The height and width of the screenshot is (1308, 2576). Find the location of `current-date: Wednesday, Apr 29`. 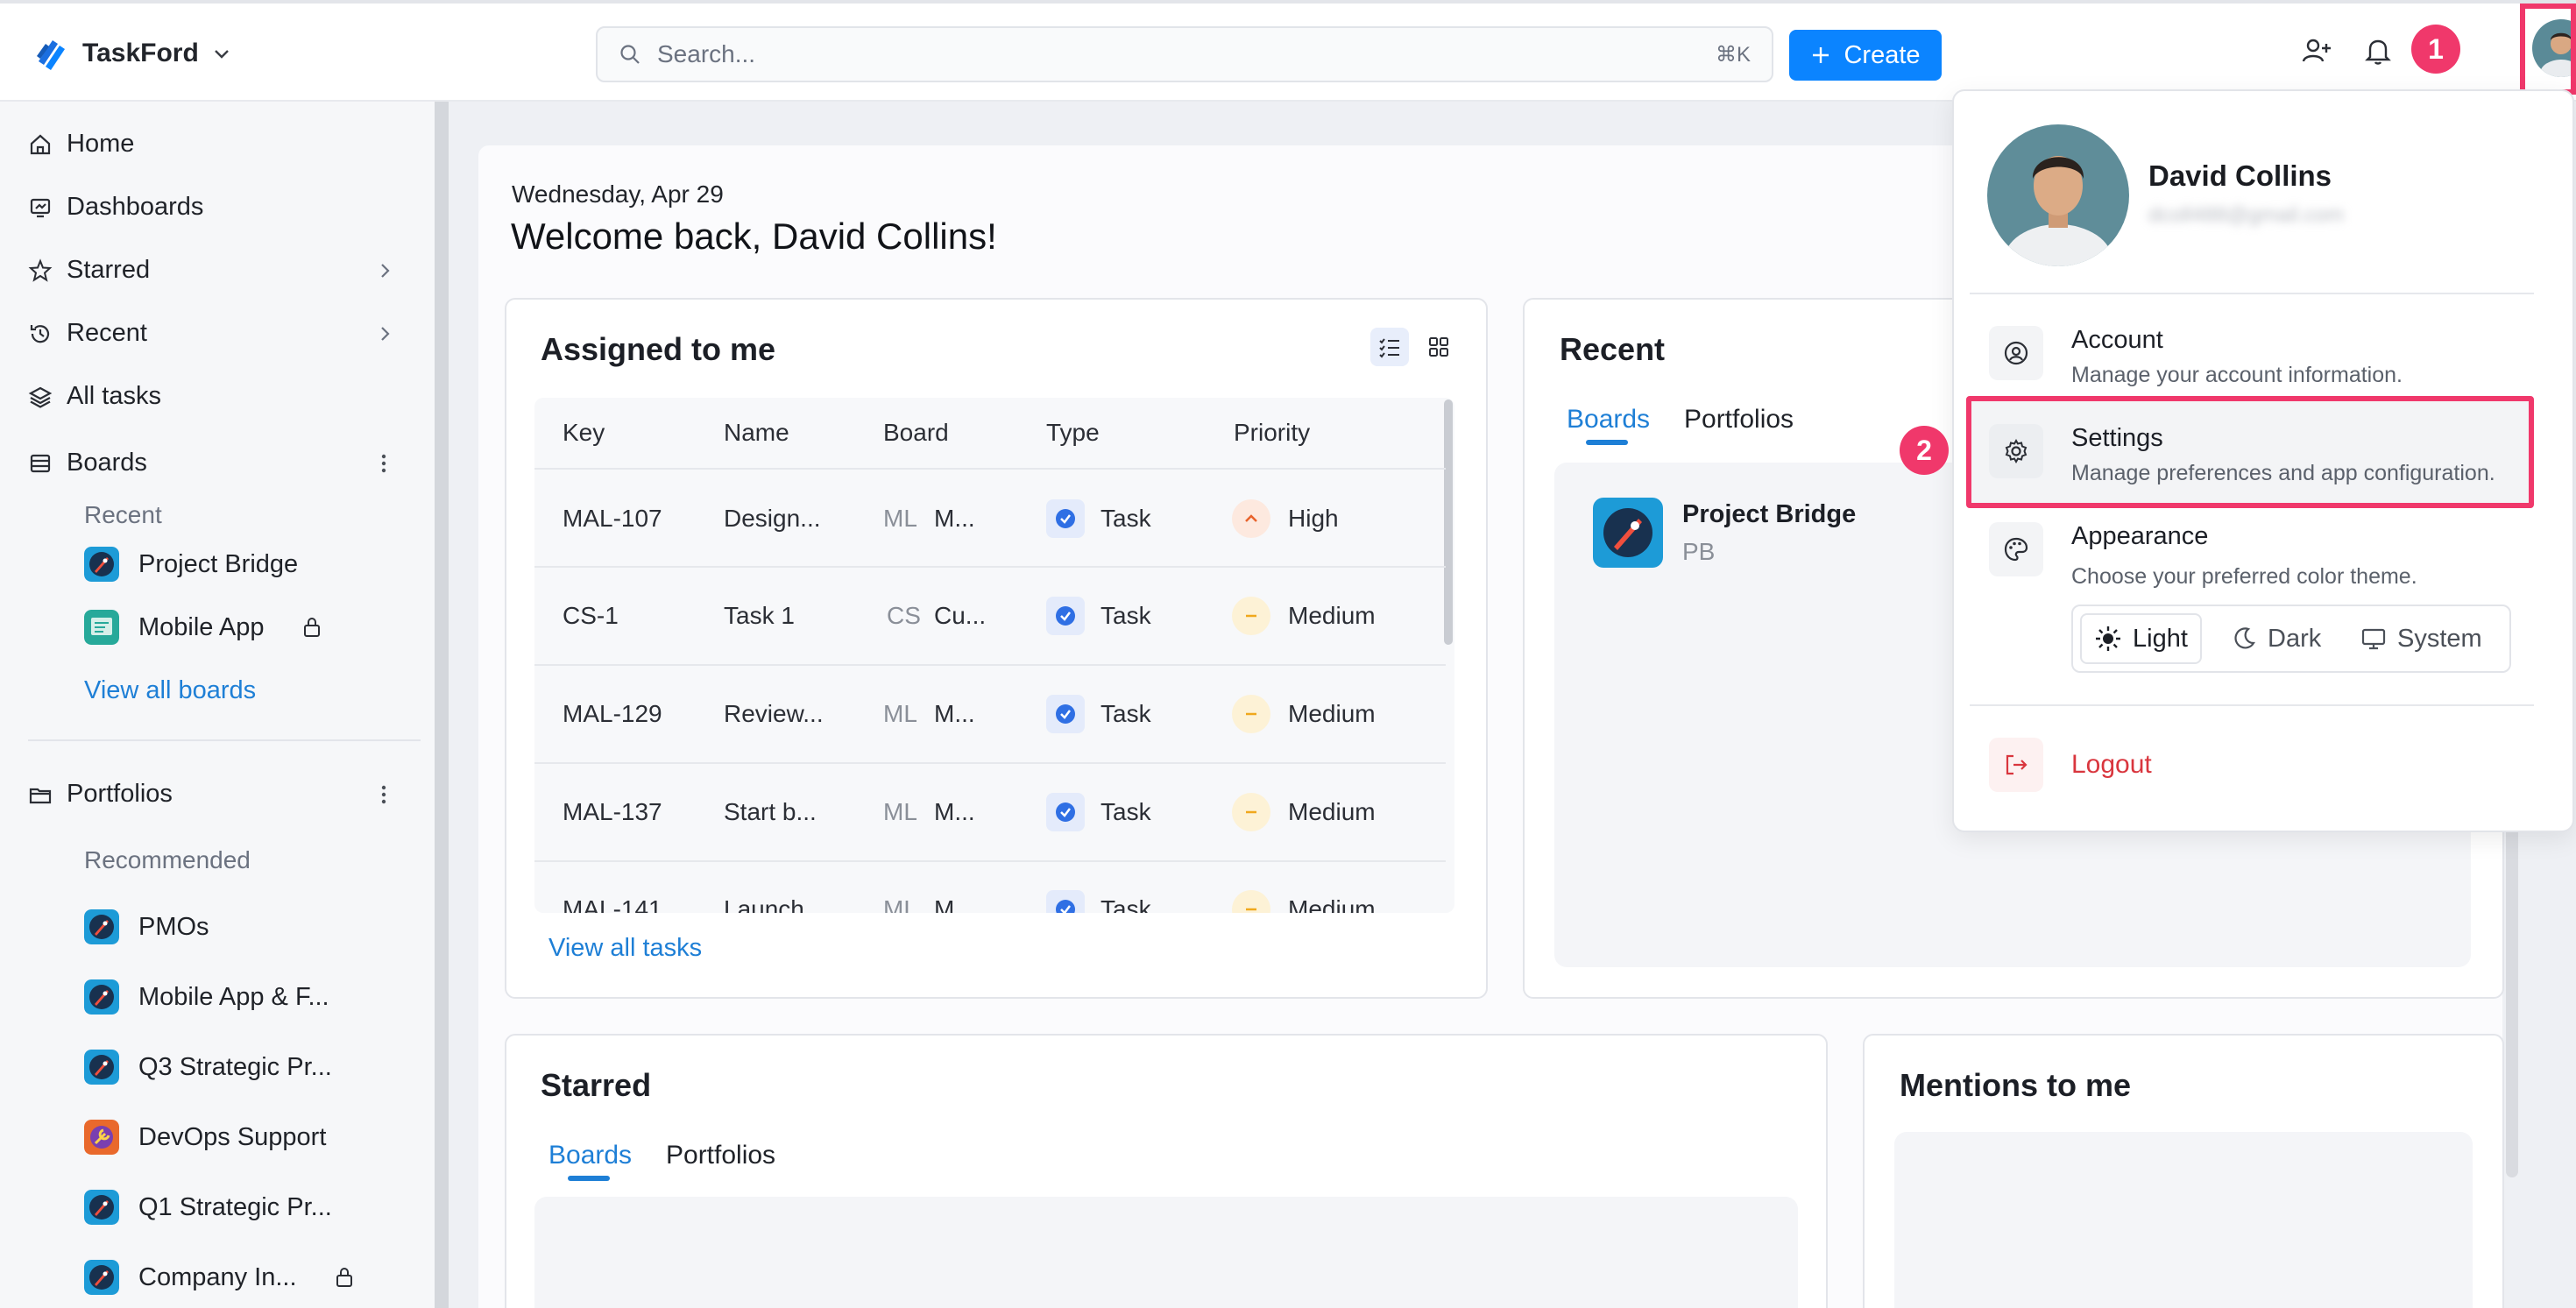

current-date: Wednesday, Apr 29 is located at coordinates (618, 194).